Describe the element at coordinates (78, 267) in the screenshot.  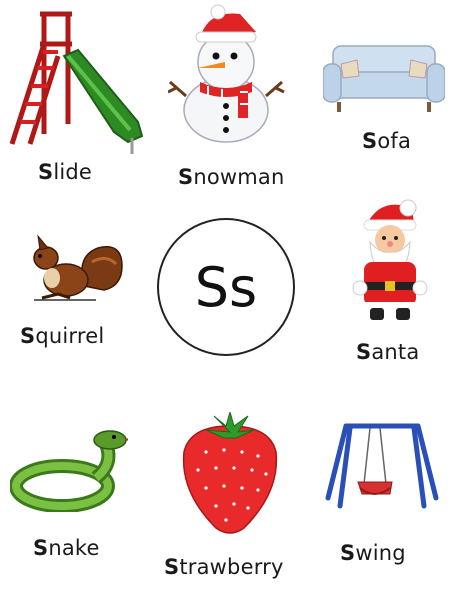
I see `squirrel-icon` at that location.